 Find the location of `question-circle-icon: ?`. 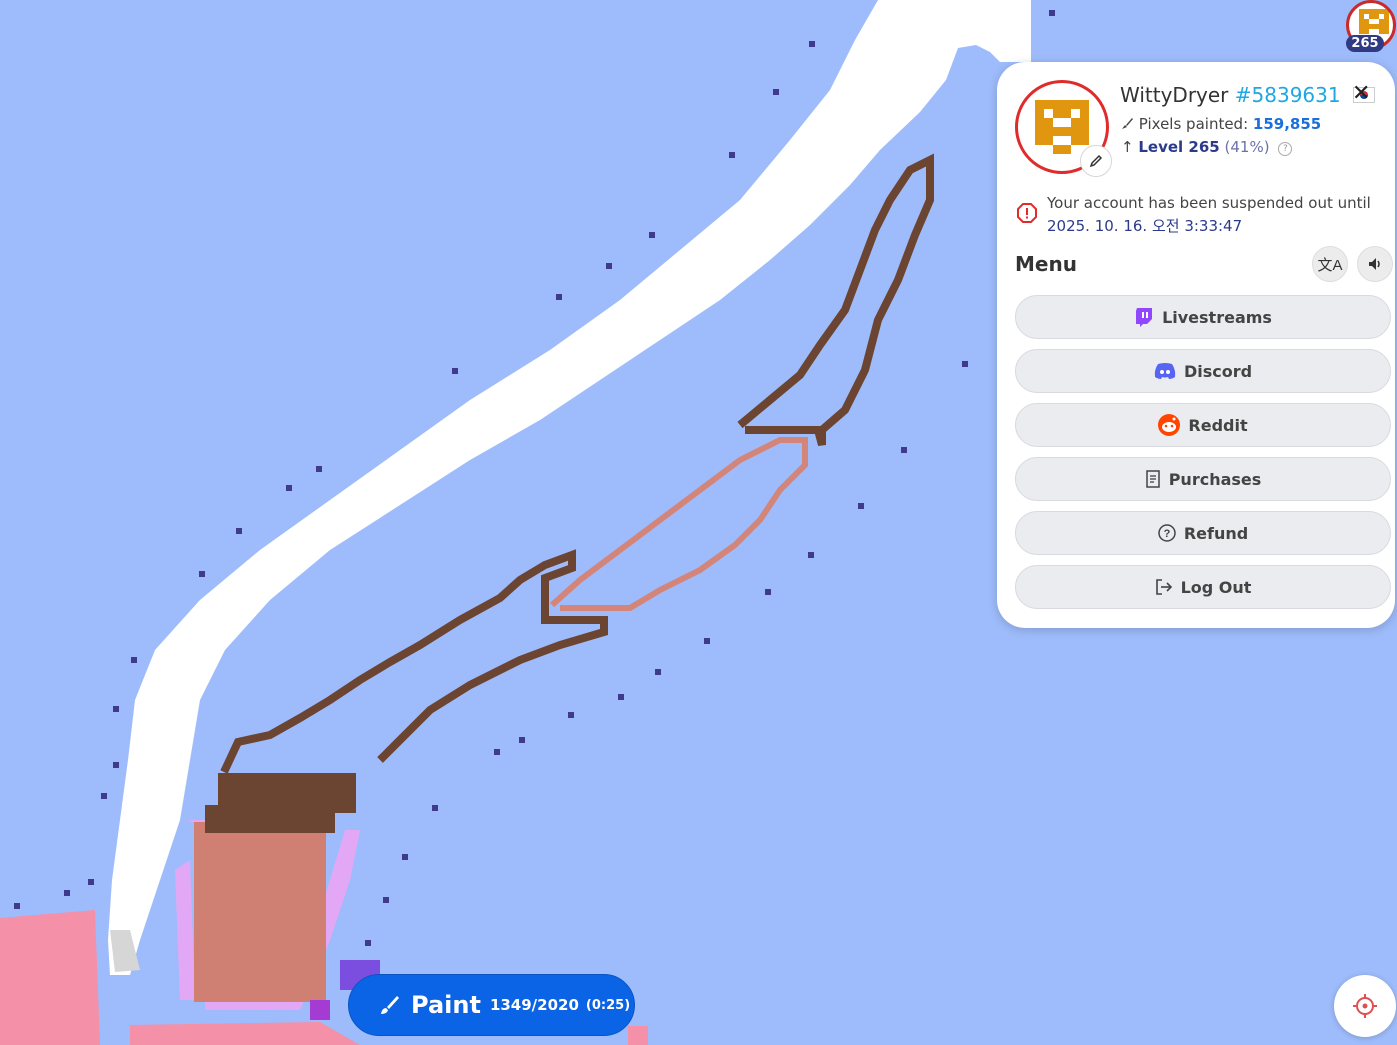

question-circle-icon: ? is located at coordinates (1167, 533).